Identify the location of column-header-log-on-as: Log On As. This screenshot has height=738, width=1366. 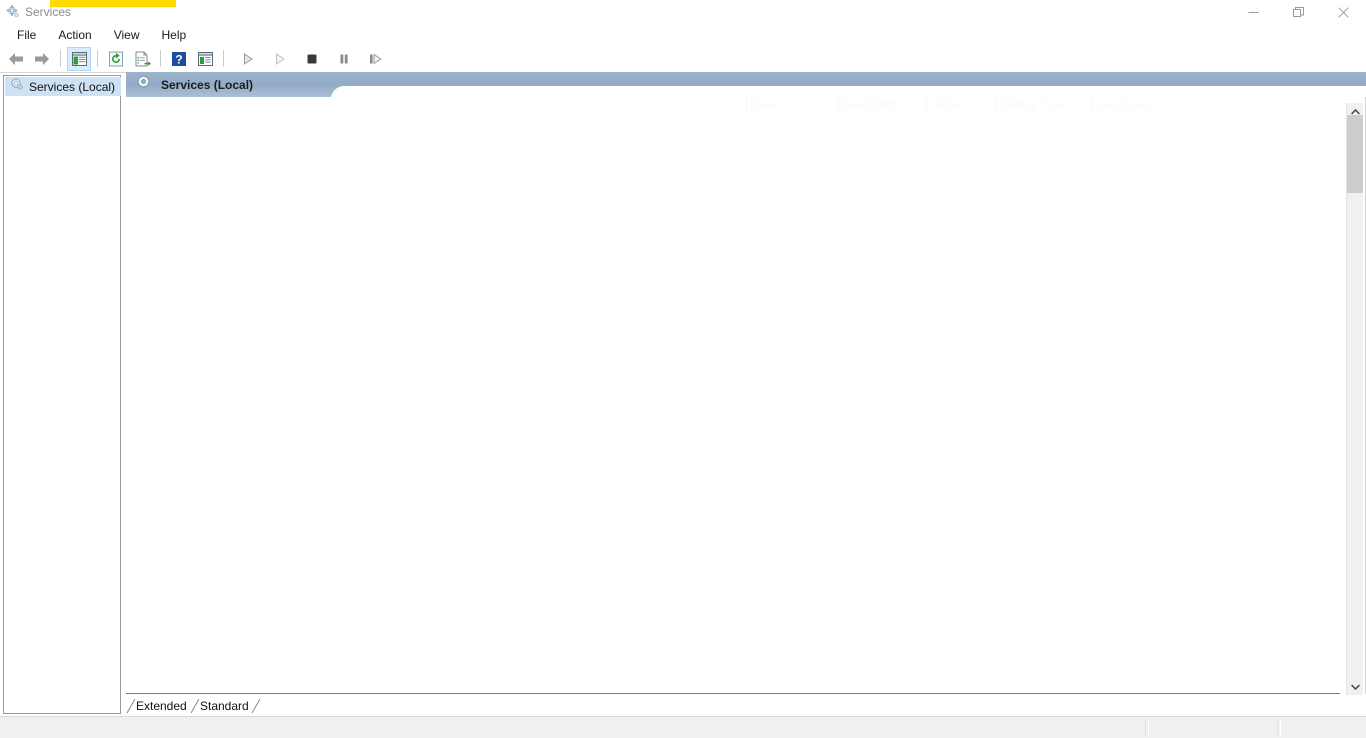
(1137, 105).